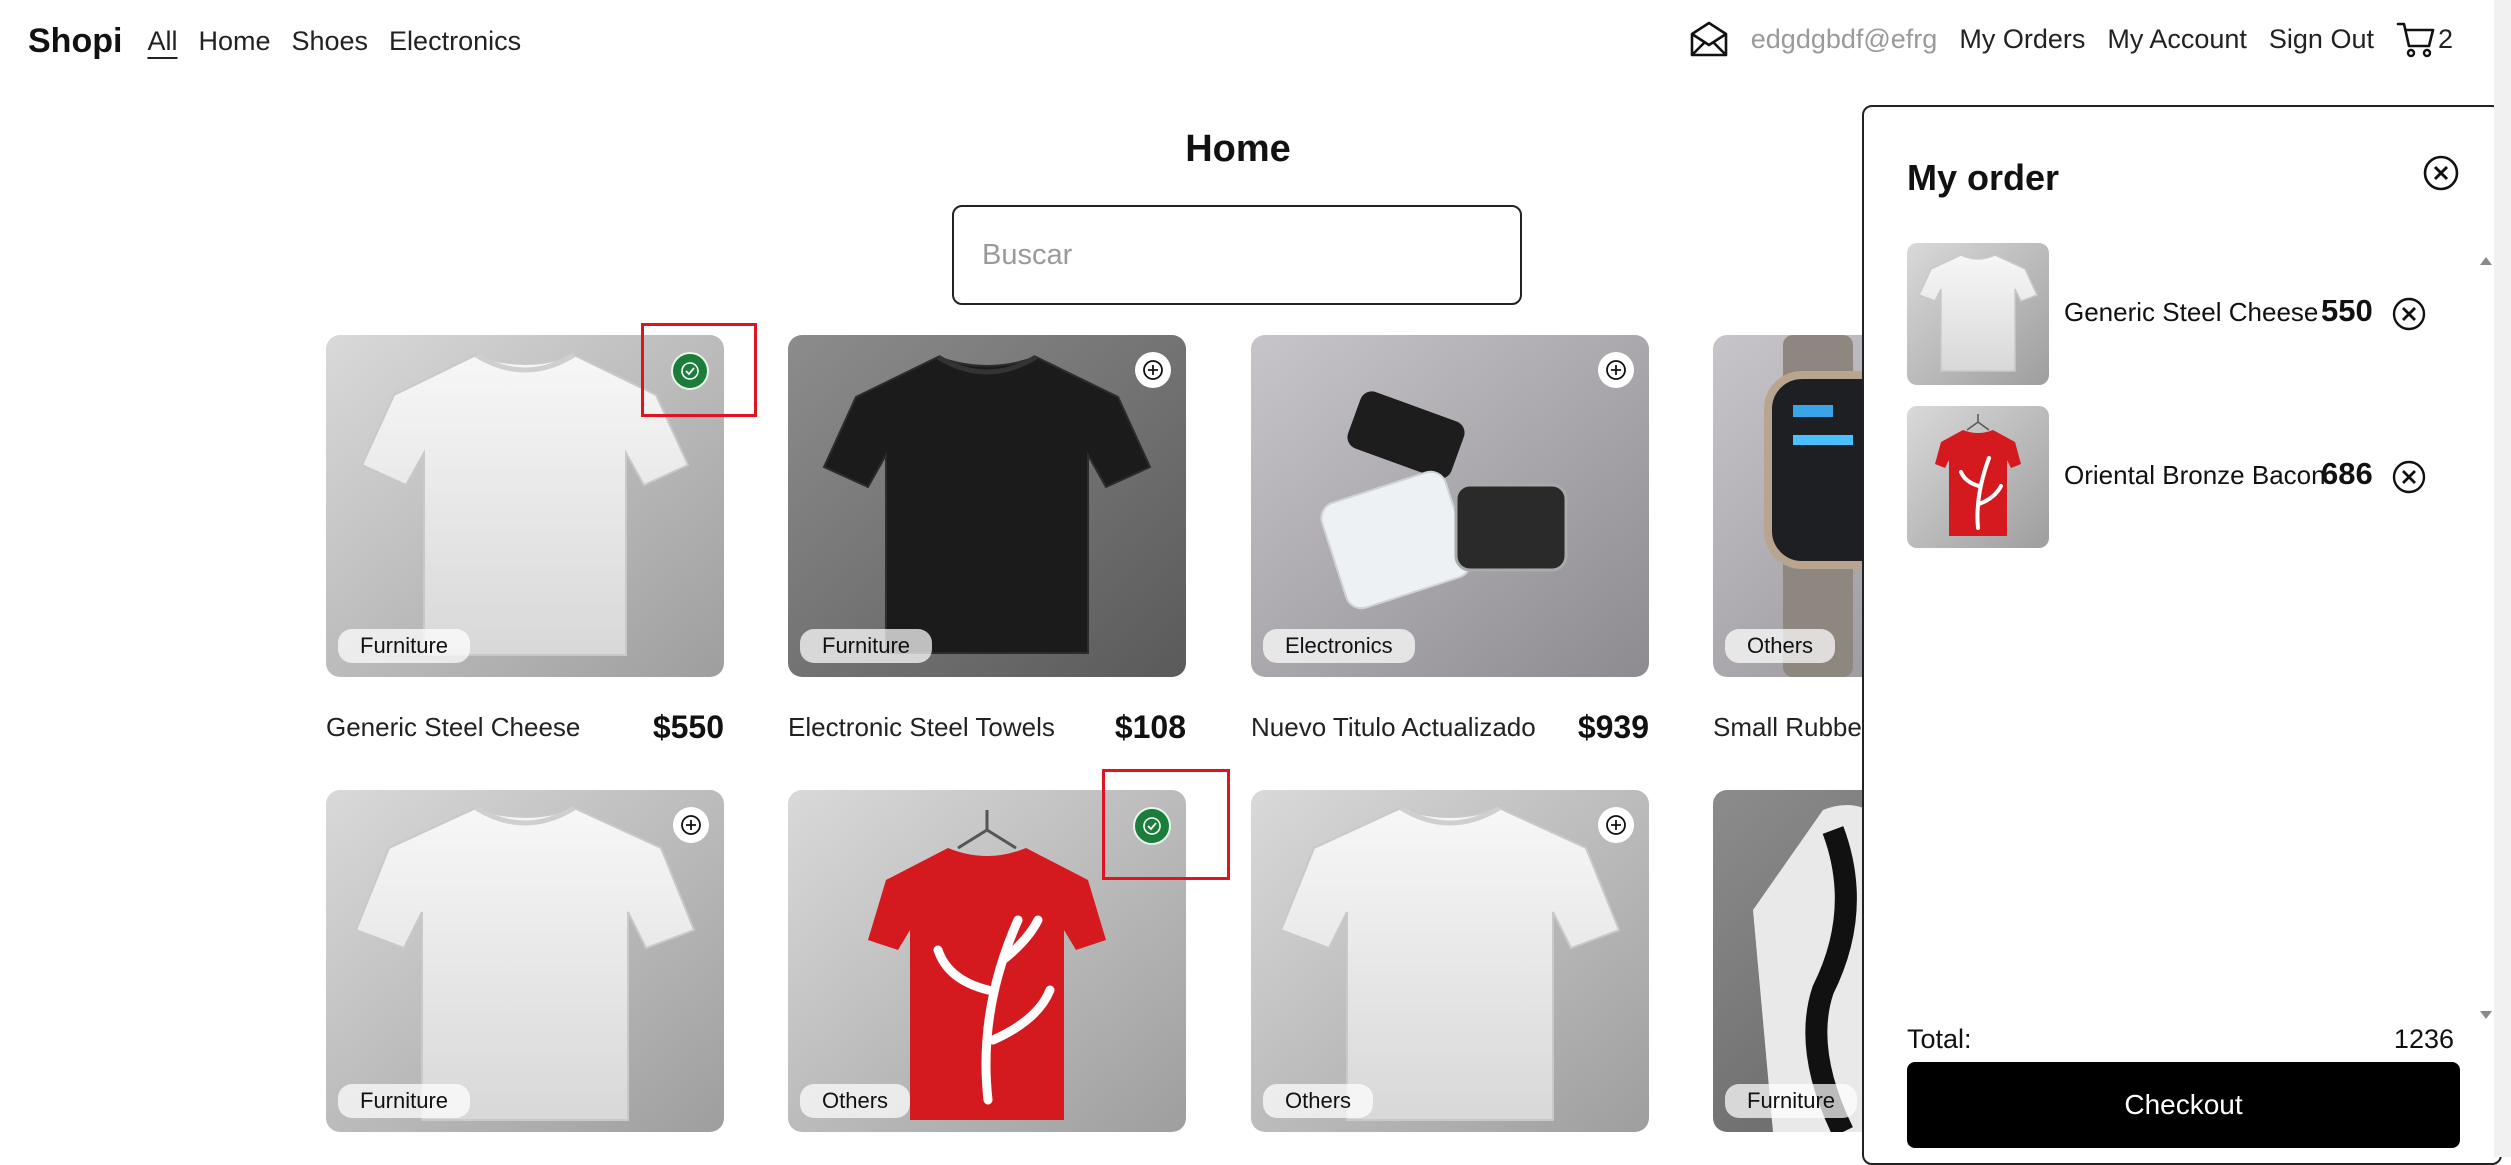  I want to click on panel-title: My order, so click(1983, 177).